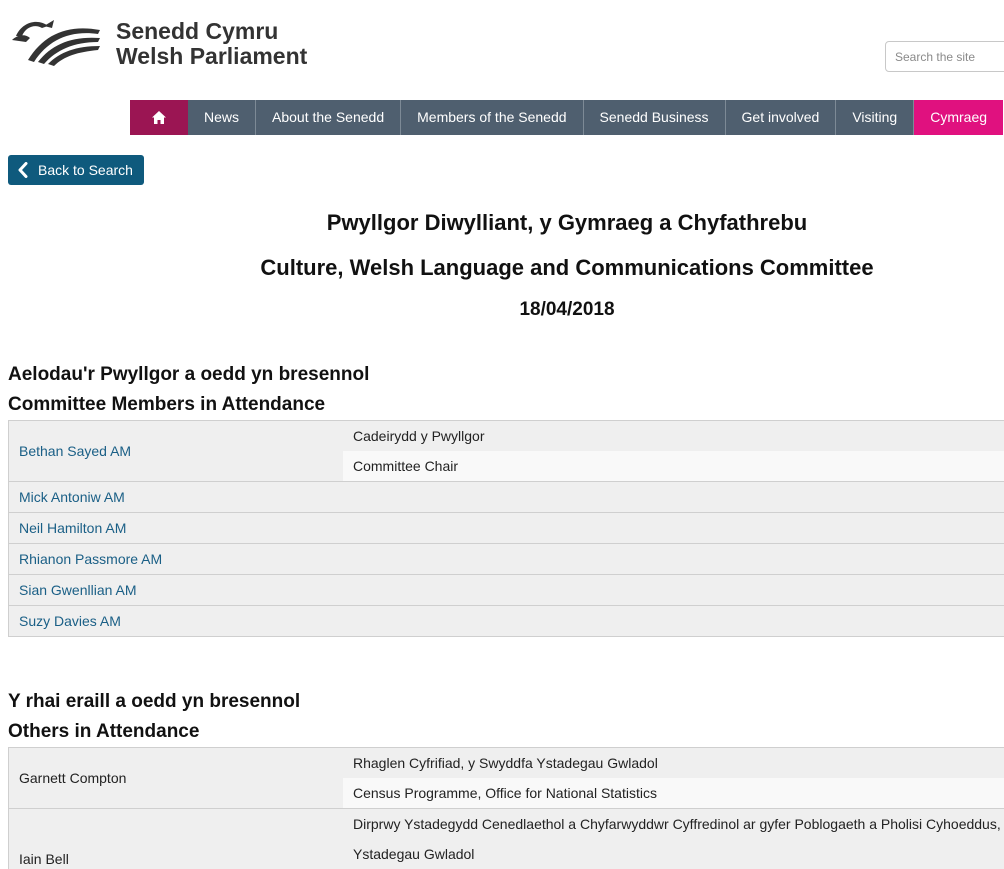  Describe the element at coordinates (56, 41) in the screenshot. I see `dragon-logo-icon` at that location.